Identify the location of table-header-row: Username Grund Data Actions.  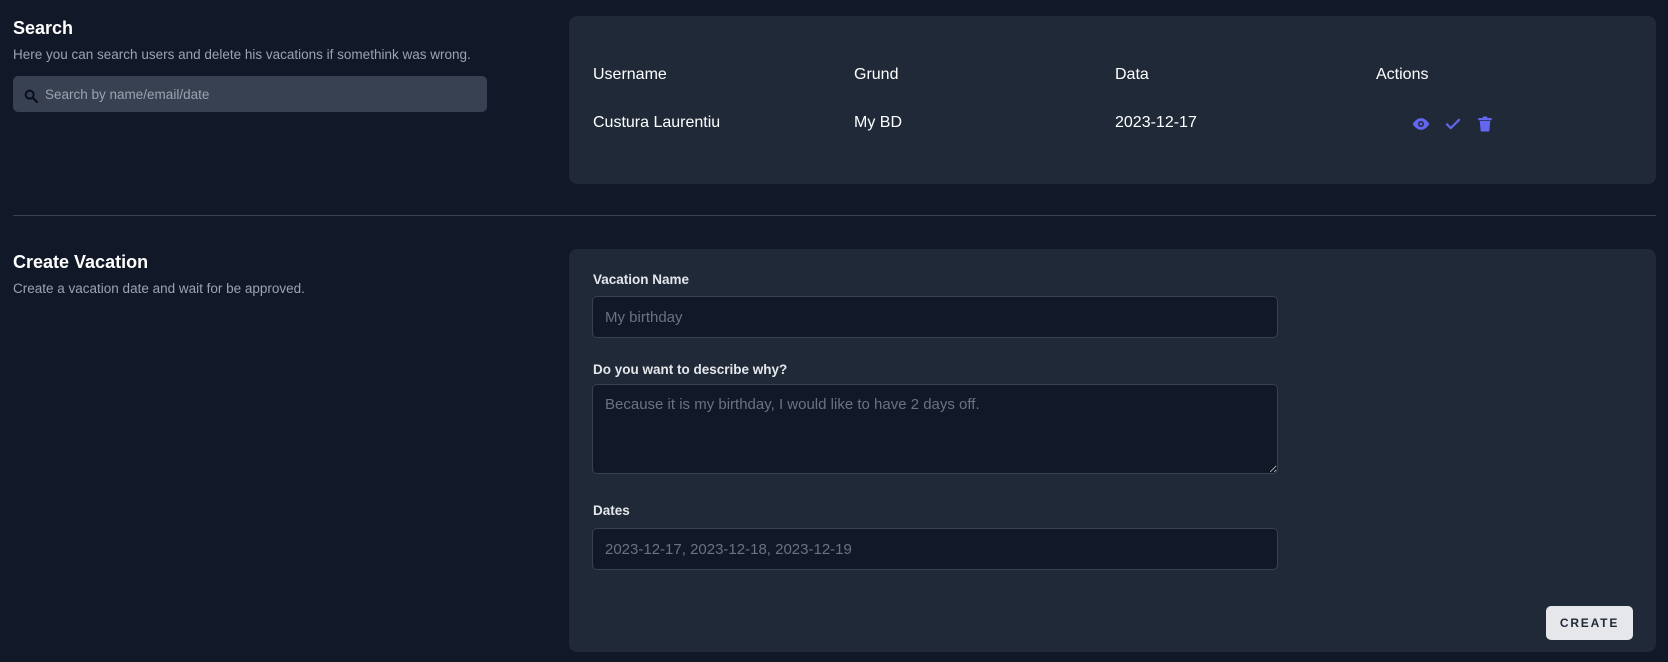
(1113, 88).